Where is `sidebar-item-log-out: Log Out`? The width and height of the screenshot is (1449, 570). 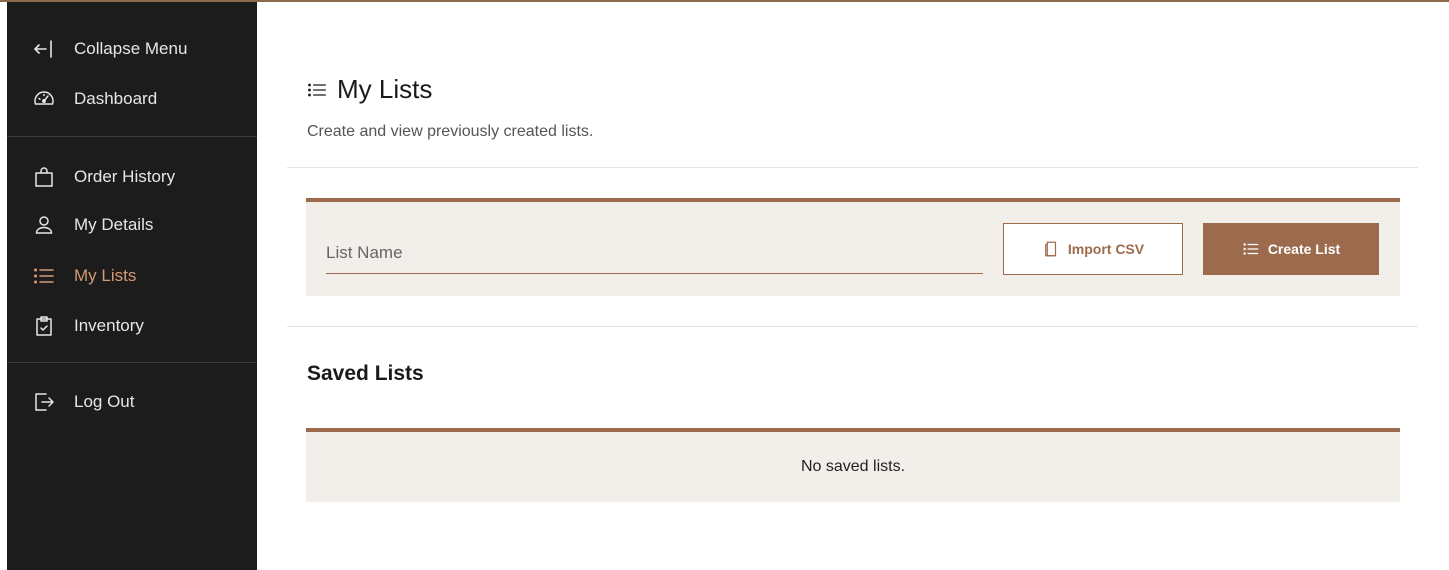
sidebar-item-log-out: Log Out is located at coordinates (132, 402).